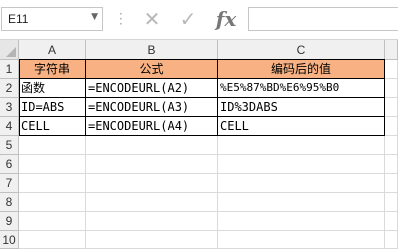 The image size is (398, 249). Describe the element at coordinates (152, 50) in the screenshot. I see `column-header-b: B` at that location.